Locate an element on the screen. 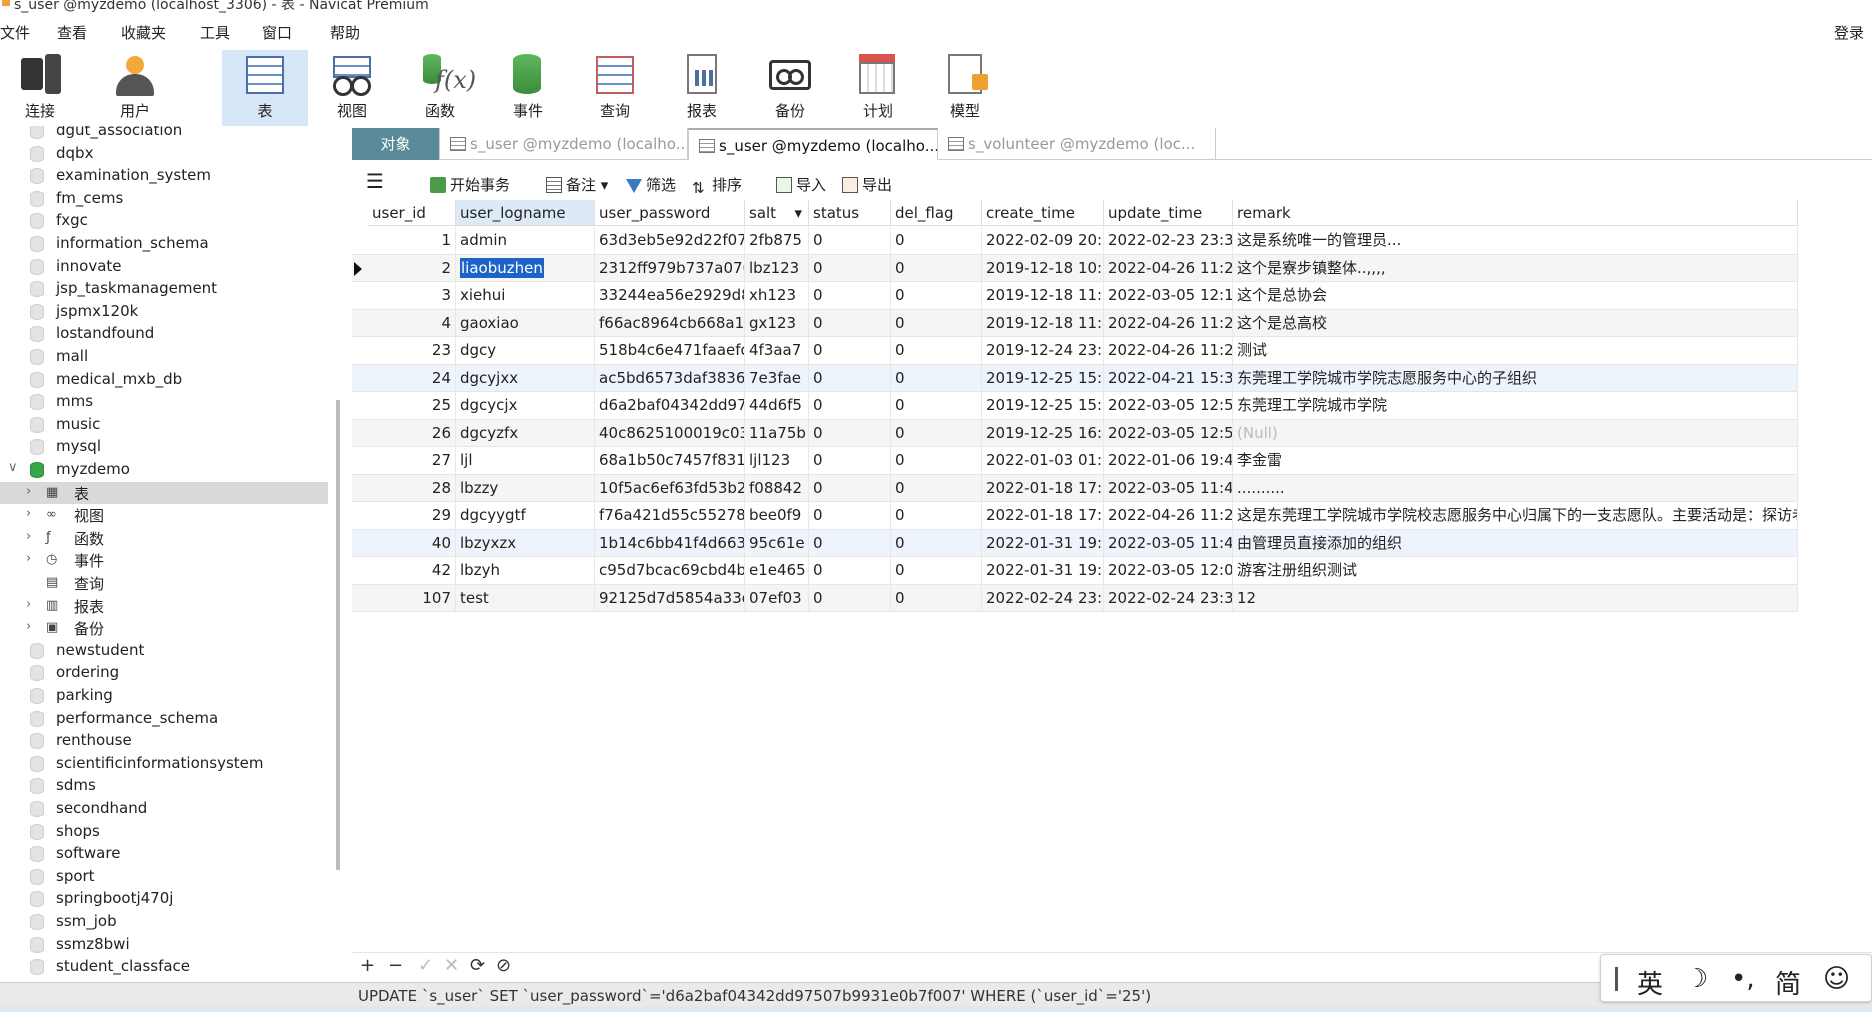  cell-salt: lbz123 is located at coordinates (777, 268).